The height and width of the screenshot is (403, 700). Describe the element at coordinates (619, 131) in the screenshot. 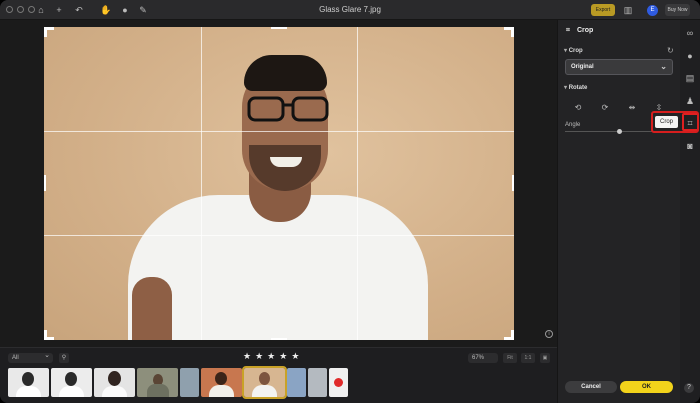

I see `angle-slider-knob` at that location.